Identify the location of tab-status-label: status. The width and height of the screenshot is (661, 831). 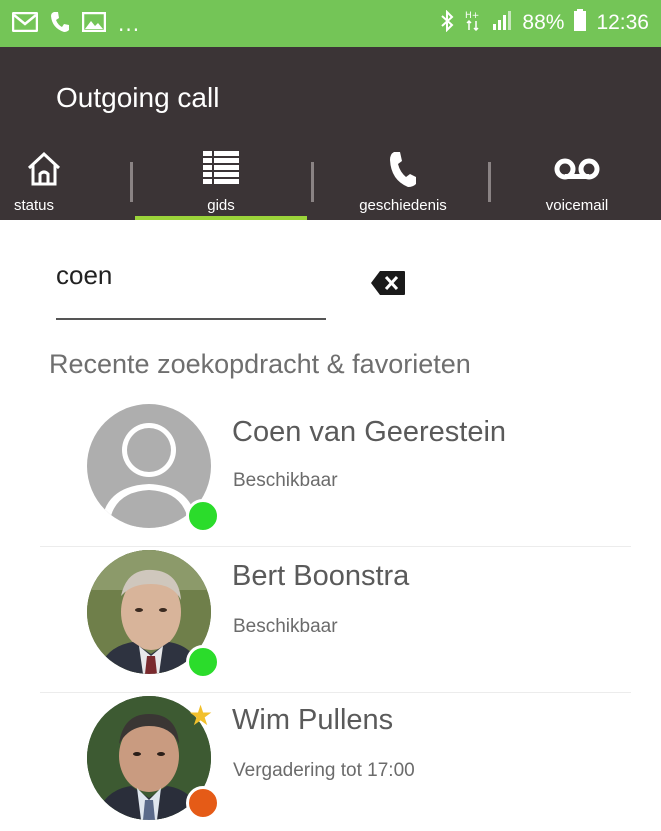
(34, 205).